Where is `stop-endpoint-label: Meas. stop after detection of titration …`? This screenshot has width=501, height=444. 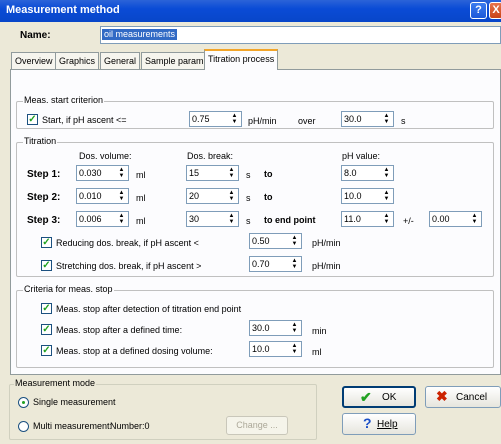 stop-endpoint-label: Meas. stop after detection of titration … is located at coordinates (149, 309).